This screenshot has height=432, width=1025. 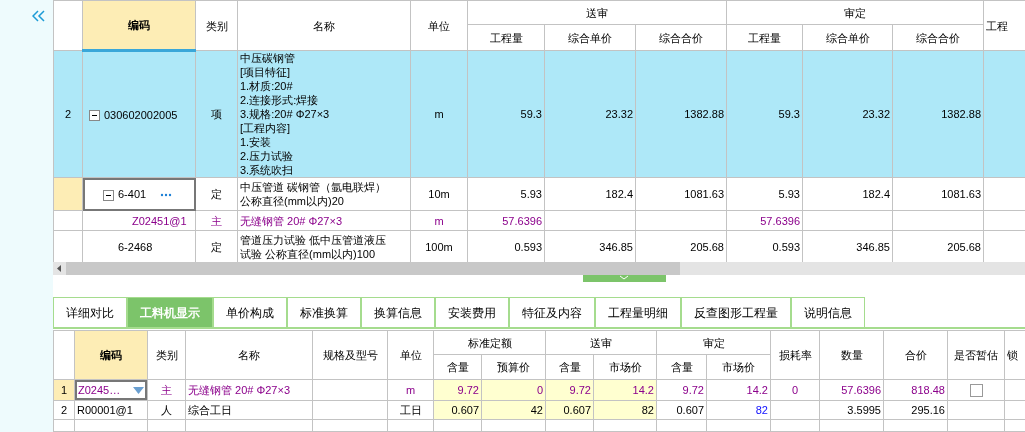 I want to click on tab: 特征及内容, so click(x=552, y=312).